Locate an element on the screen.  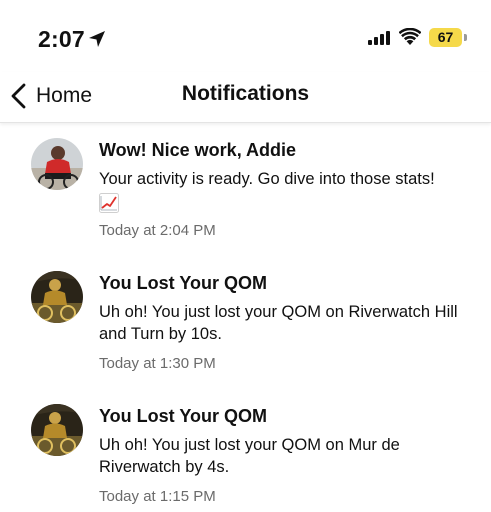
navigation-bar: Home Notifications is located at coordinates (245, 97).